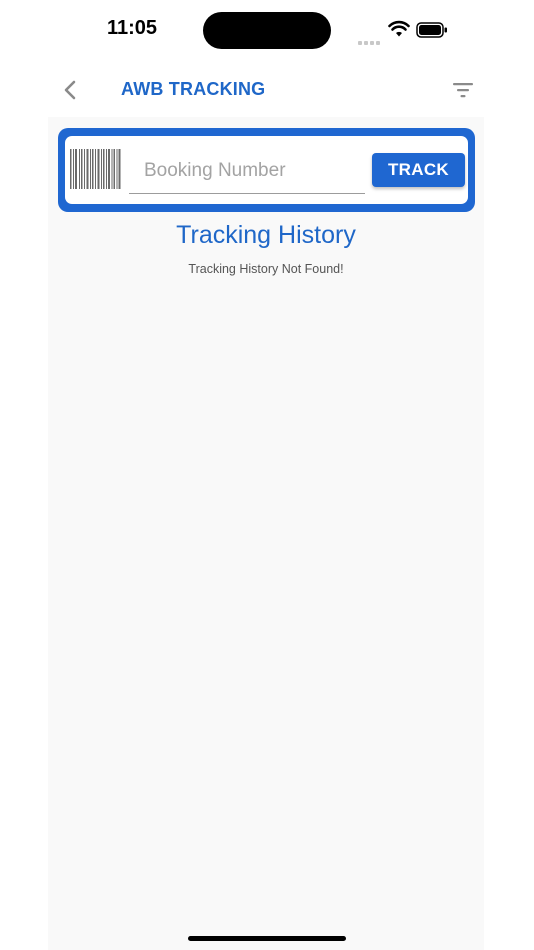 Image resolution: width=534 pixels, height=950 pixels. Describe the element at coordinates (95, 169) in the screenshot. I see `barcode-icon` at that location.